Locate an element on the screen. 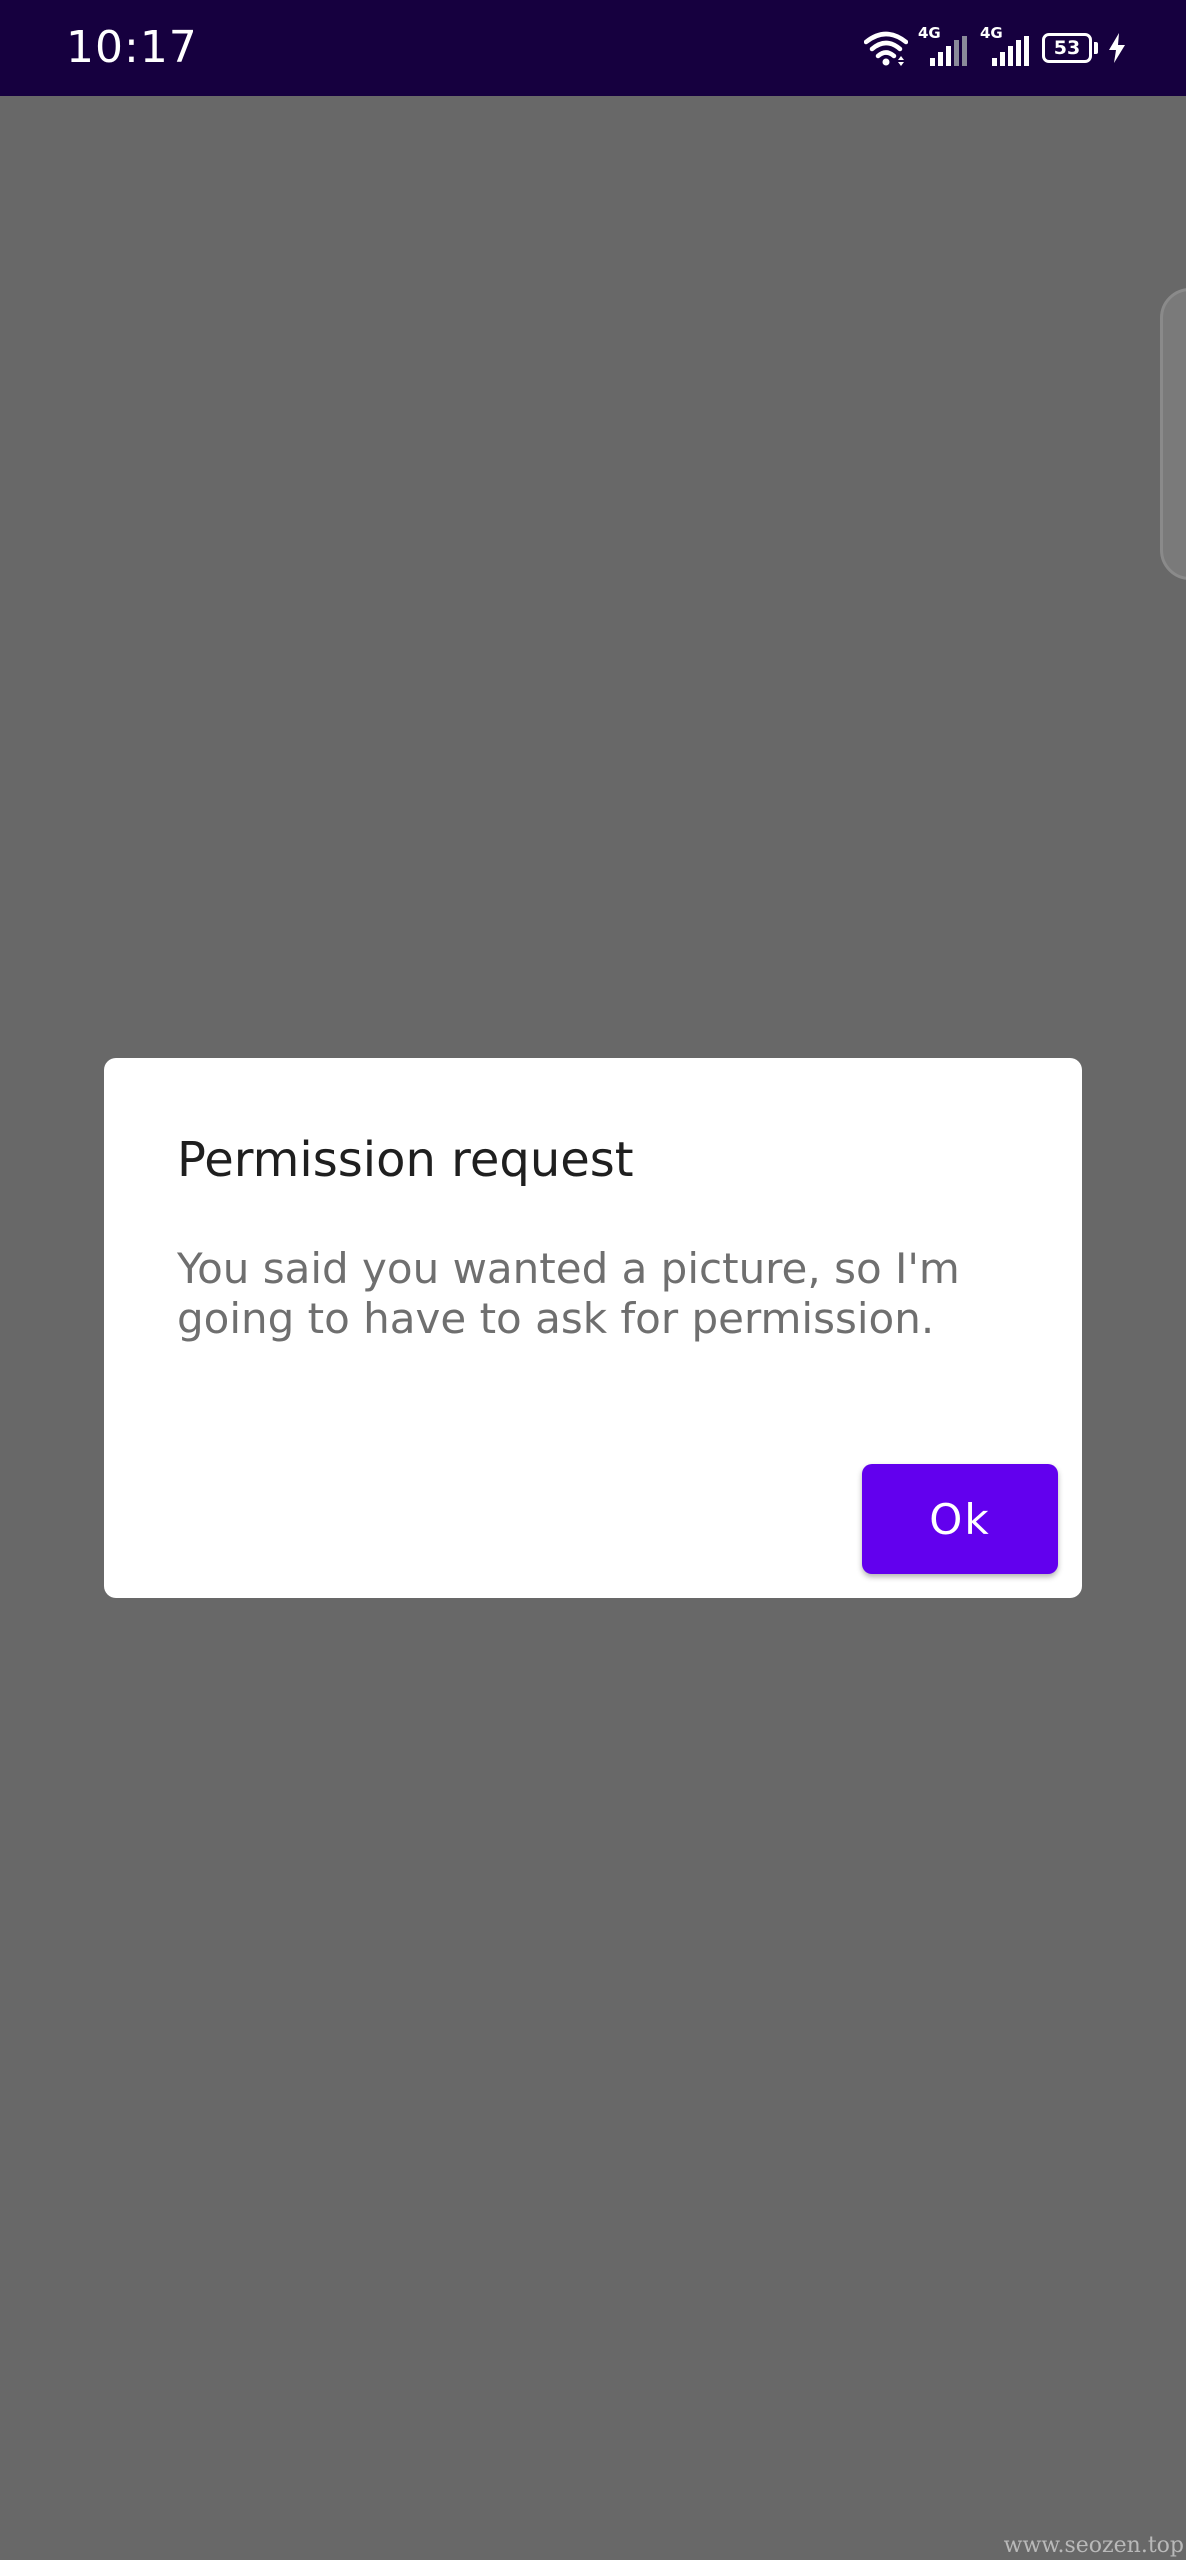 This screenshot has width=1186, height=2560. status-bar: 10:17 4G 4G 53 is located at coordinates (593, 48).